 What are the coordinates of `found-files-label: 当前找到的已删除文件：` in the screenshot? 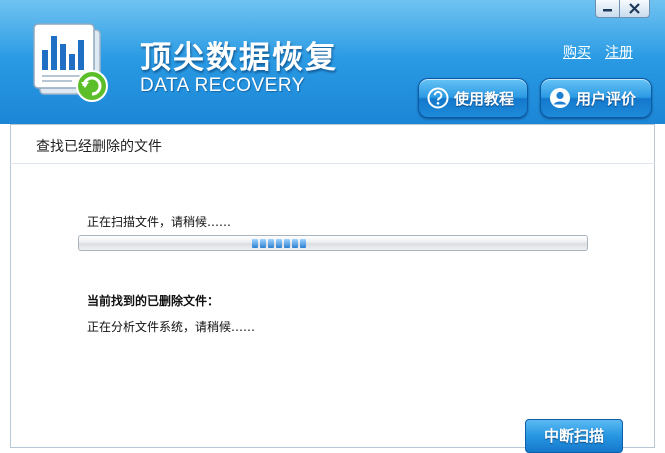 It's located at (153, 301).